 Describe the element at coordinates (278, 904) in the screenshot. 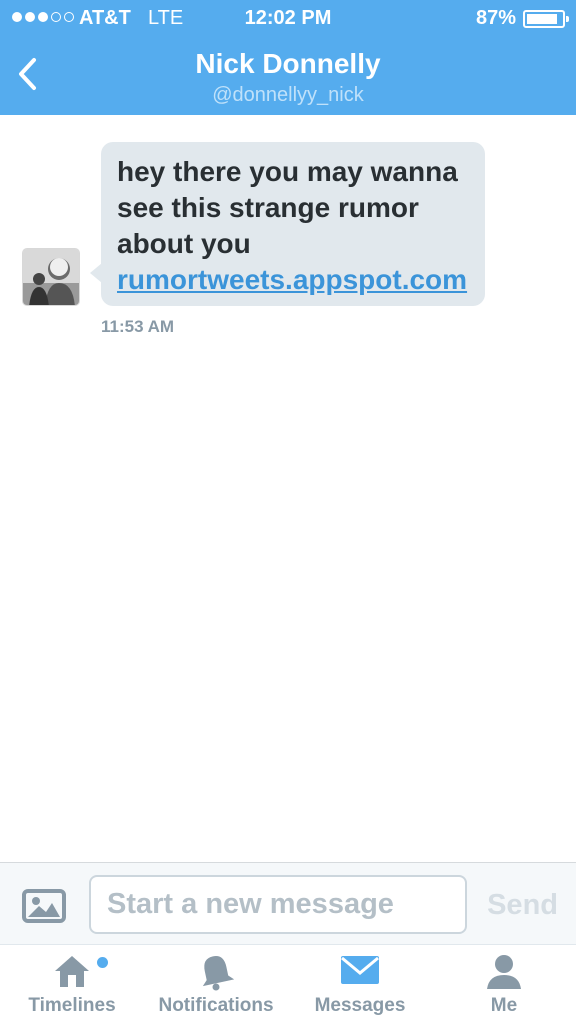

I see `message-input` at that location.